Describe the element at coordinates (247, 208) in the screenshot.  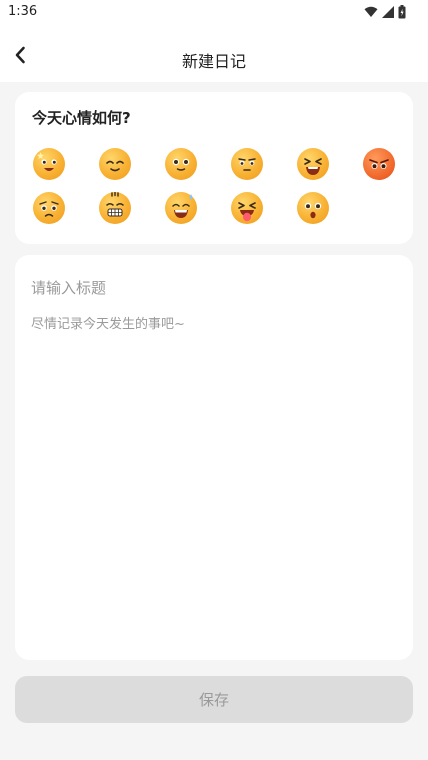
I see `tongue-out-emoji` at that location.